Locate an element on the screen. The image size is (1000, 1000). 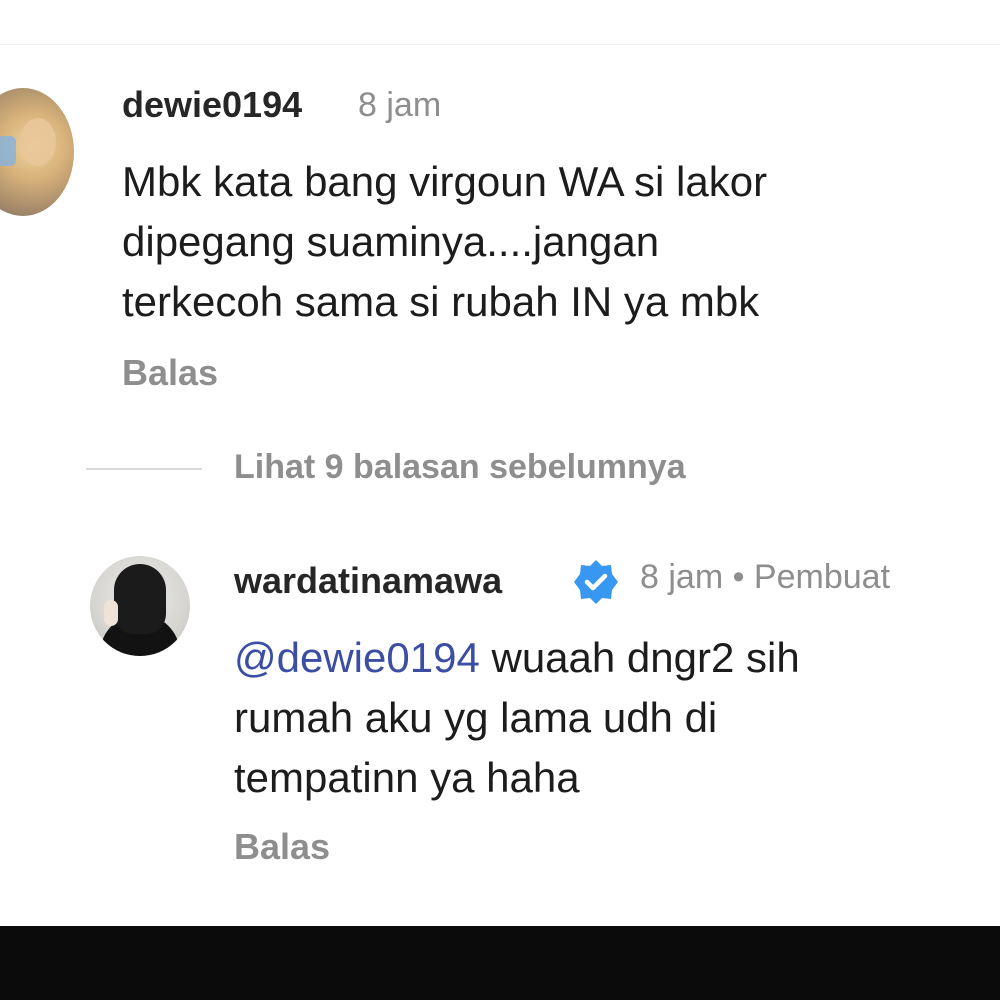
reply-timestamp-author: 8 jam • Pembuat is located at coordinates (765, 577).